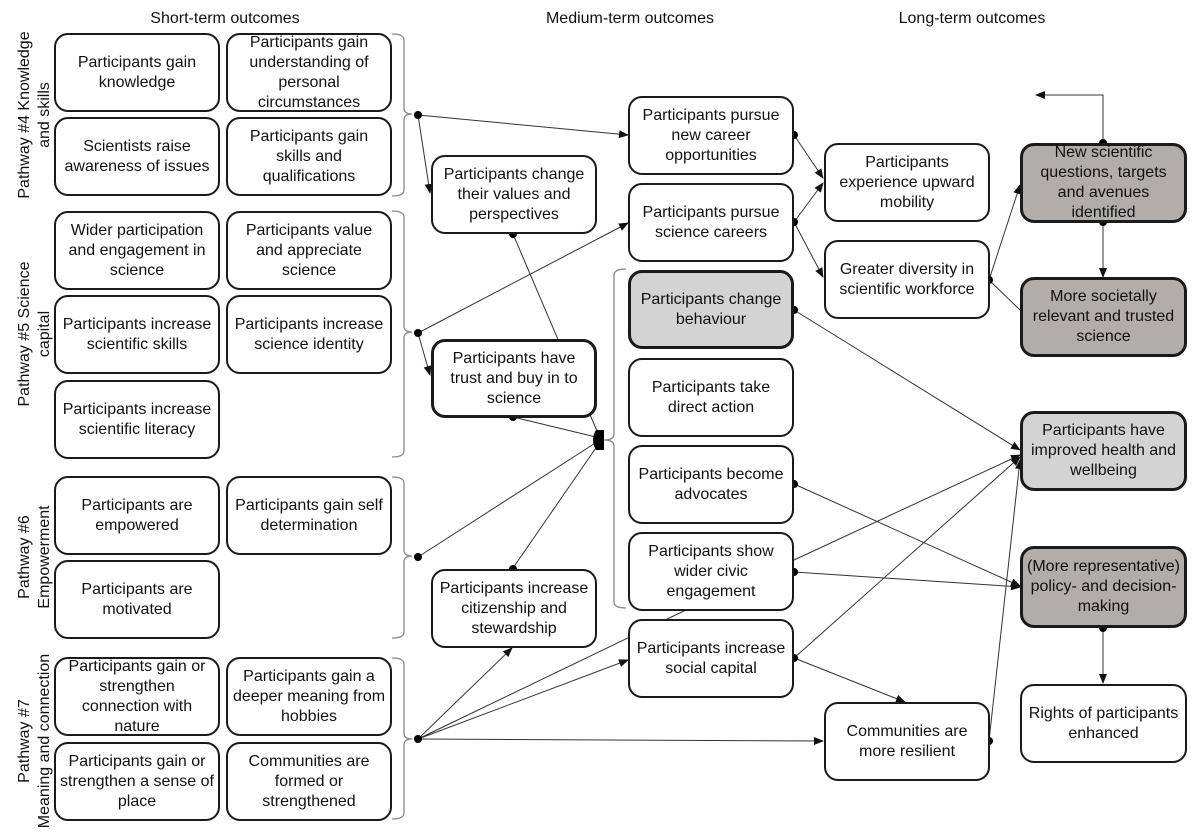  I want to click on dot-p5, so click(418, 333).